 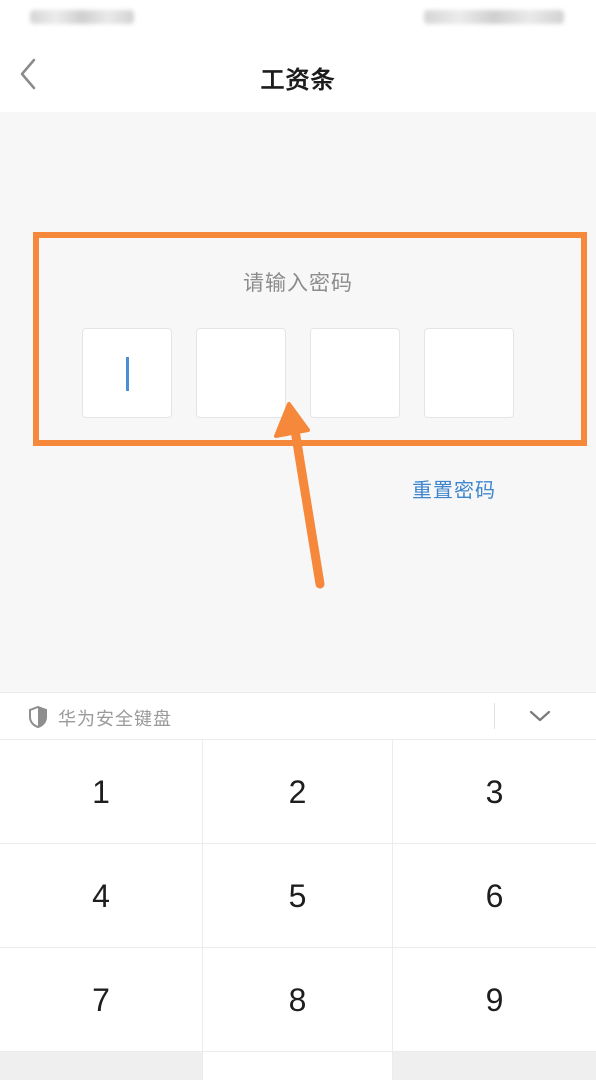 I want to click on key-8: 8, so click(x=298, y=1000).